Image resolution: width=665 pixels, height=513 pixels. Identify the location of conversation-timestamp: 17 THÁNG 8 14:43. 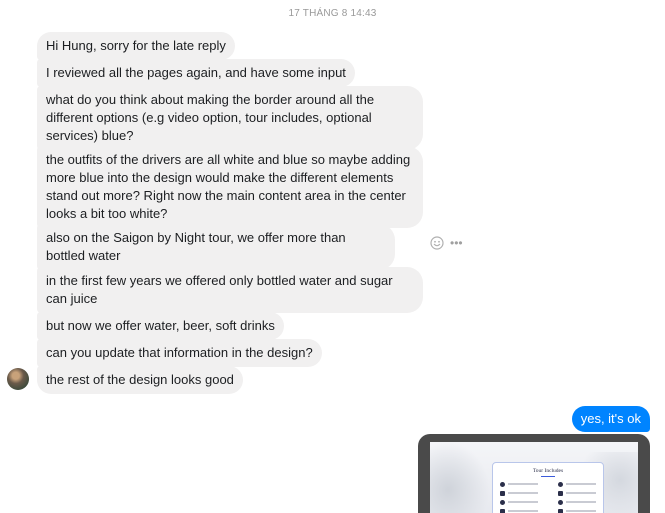
(332, 13).